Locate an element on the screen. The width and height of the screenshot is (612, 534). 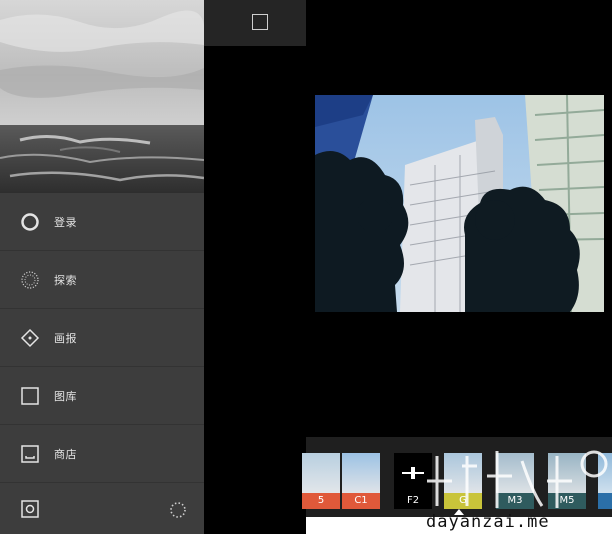
slider-icon is located at coordinates (413, 473).